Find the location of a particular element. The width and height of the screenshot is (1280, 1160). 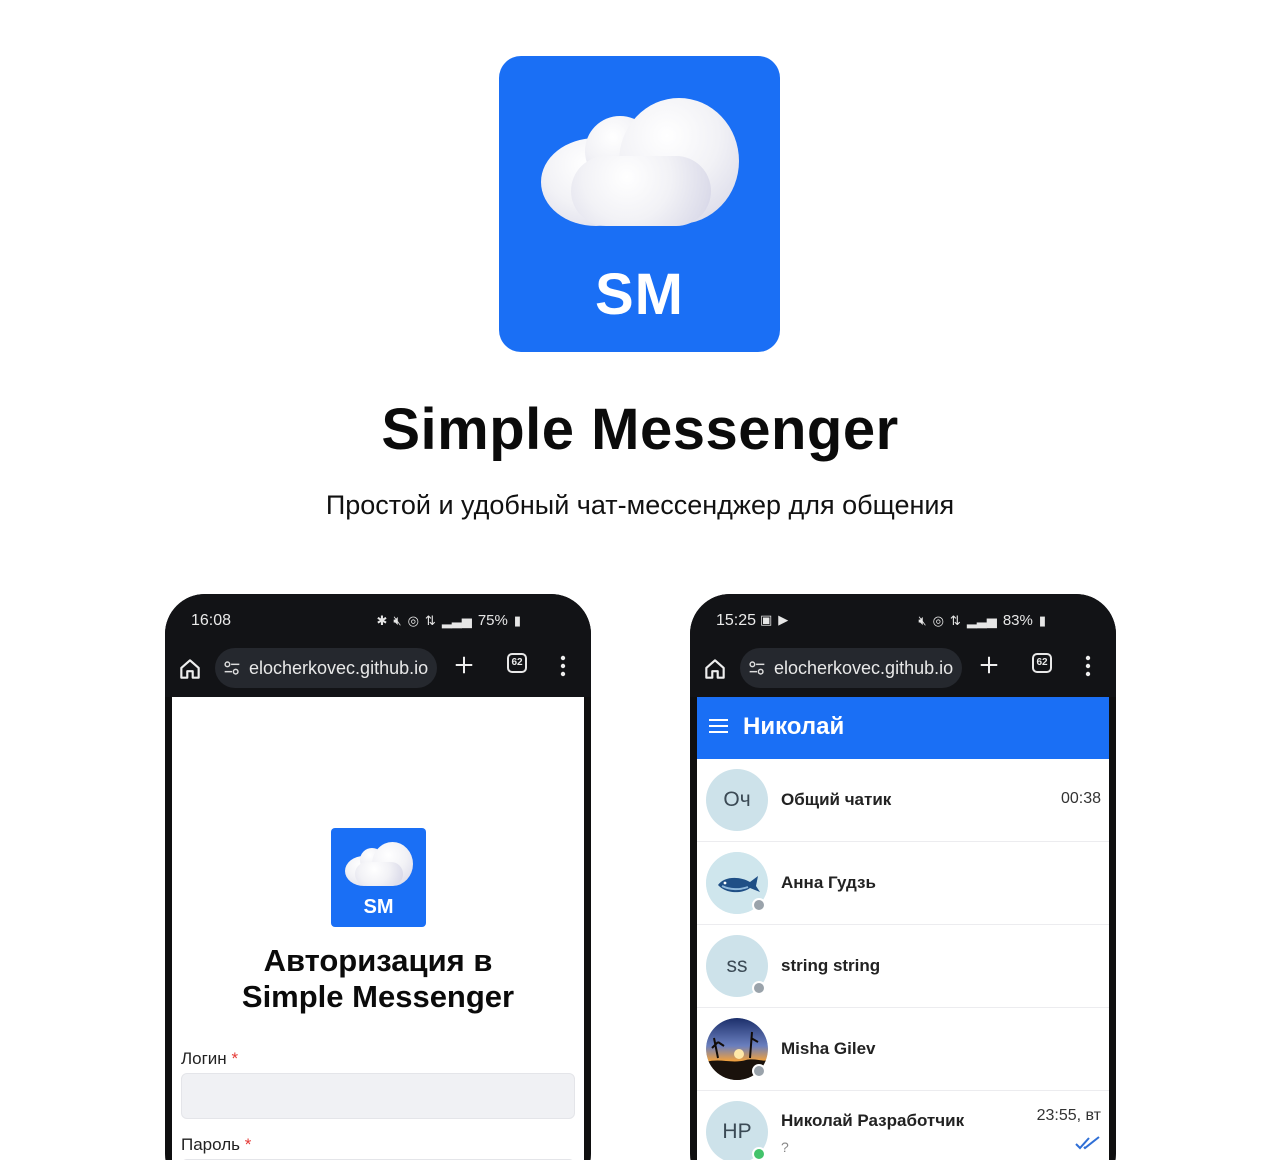

login-title-line: Simple Messenger is located at coordinates (378, 996).